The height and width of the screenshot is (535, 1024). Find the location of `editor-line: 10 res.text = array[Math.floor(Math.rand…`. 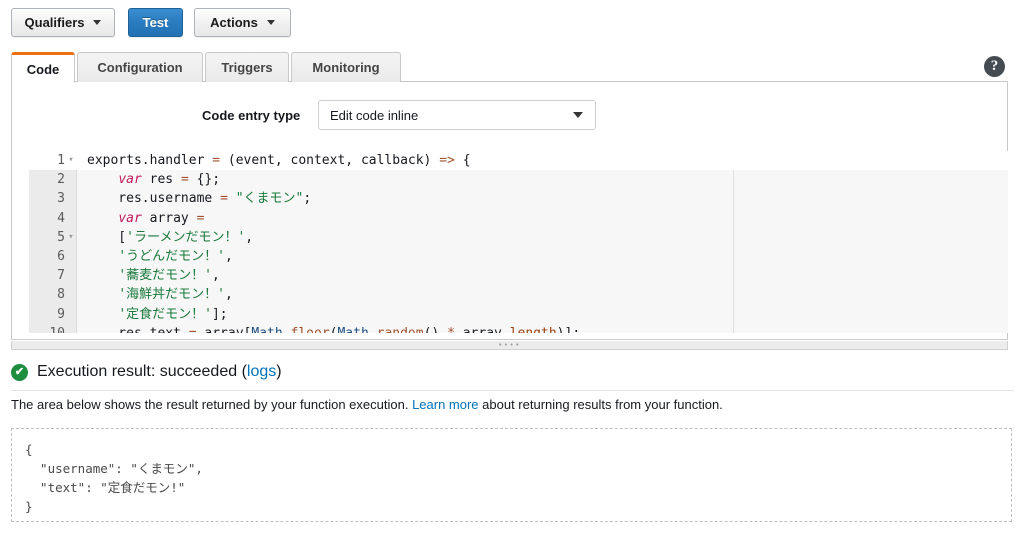

editor-line: 10 res.text = array[Math.floor(Math.rand… is located at coordinates (518, 328).